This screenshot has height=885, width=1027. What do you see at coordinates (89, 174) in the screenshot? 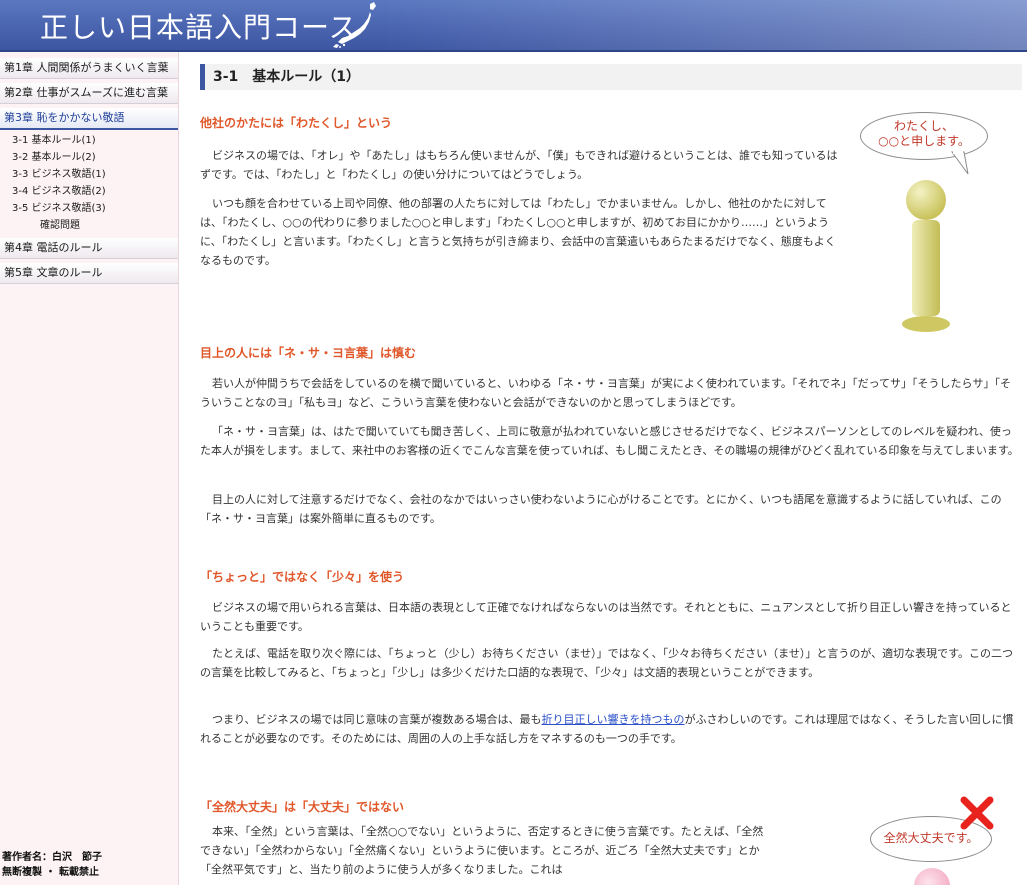
I see `sidebar-item-3-3: 3-3 ビジネス敬語(1)` at bounding box center [89, 174].